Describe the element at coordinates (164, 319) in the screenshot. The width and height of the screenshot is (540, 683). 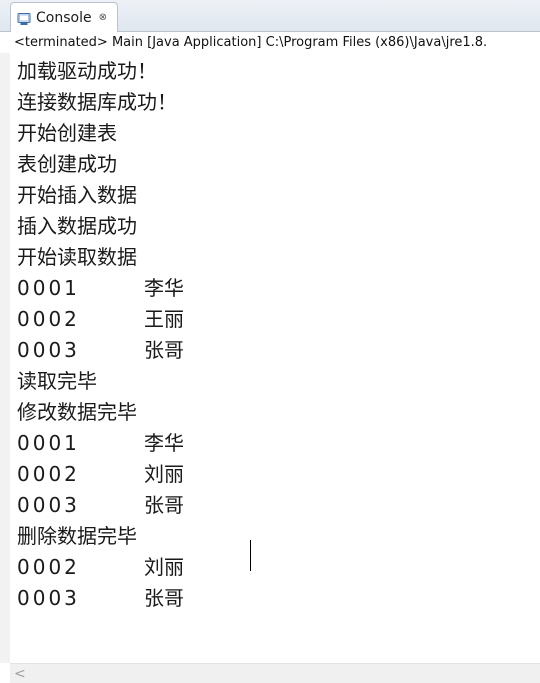
I see `record-name: 王丽` at that location.